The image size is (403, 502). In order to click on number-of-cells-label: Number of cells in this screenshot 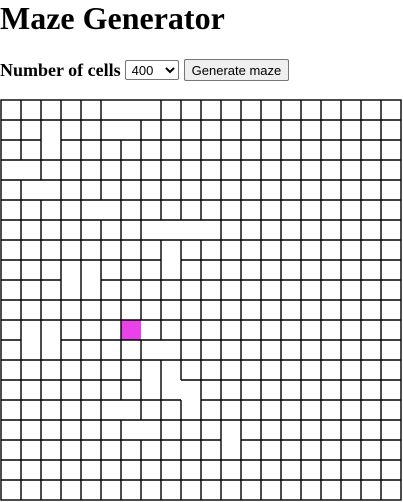, I will do `click(60, 69)`.